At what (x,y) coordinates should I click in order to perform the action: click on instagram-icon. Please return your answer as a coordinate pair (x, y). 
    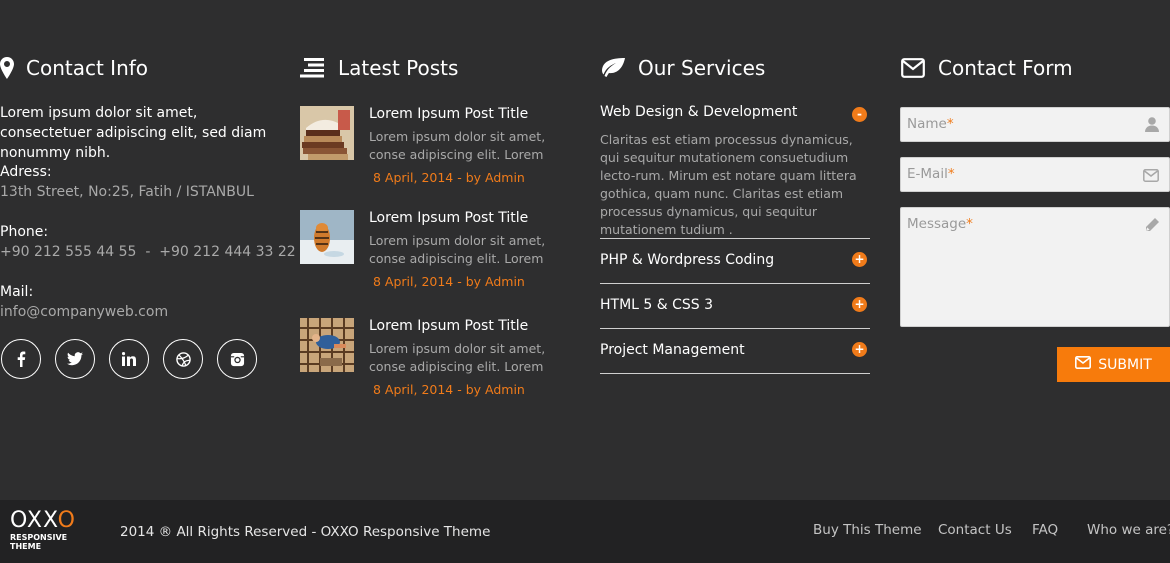
    Looking at the image, I should click on (237, 359).